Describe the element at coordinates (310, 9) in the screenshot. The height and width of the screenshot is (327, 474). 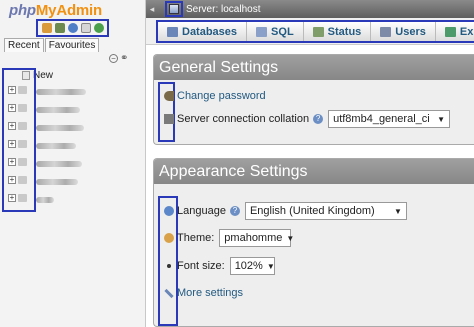
I see `server-topbar: ◂ Server: localhost` at that location.